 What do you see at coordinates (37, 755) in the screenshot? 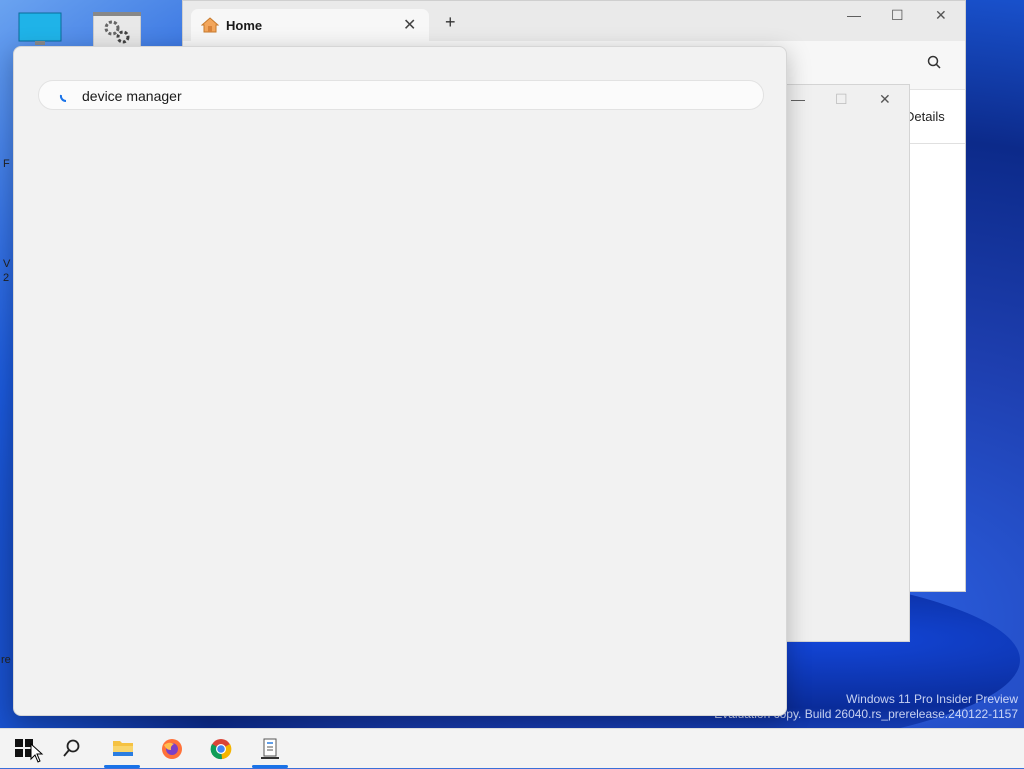
I see `mouse-cursor-icon` at bounding box center [37, 755].